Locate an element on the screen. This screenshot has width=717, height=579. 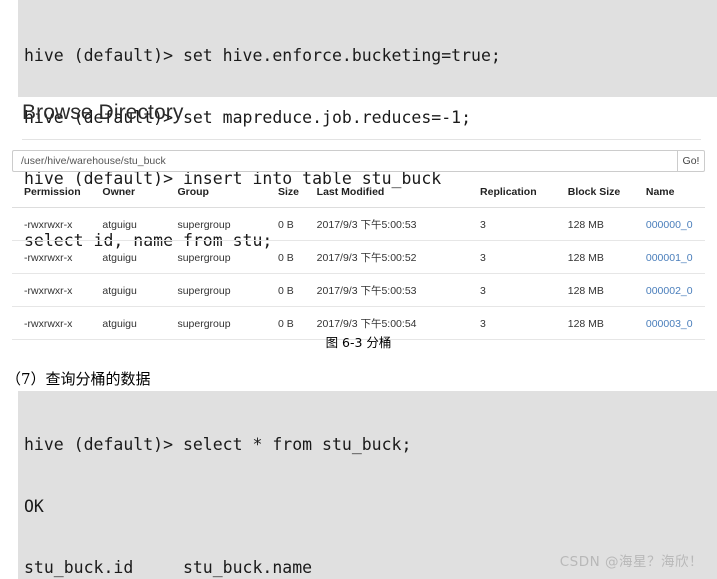
column-header-replication: Replication is located at coordinates (524, 197).